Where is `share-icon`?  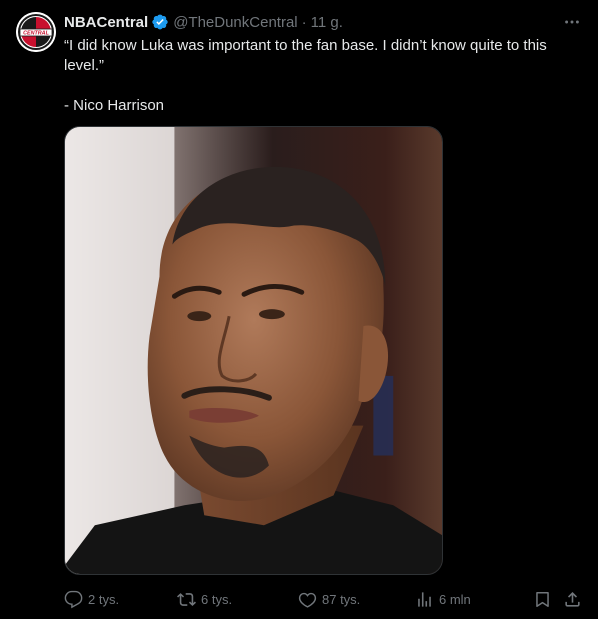 share-icon is located at coordinates (572, 599).